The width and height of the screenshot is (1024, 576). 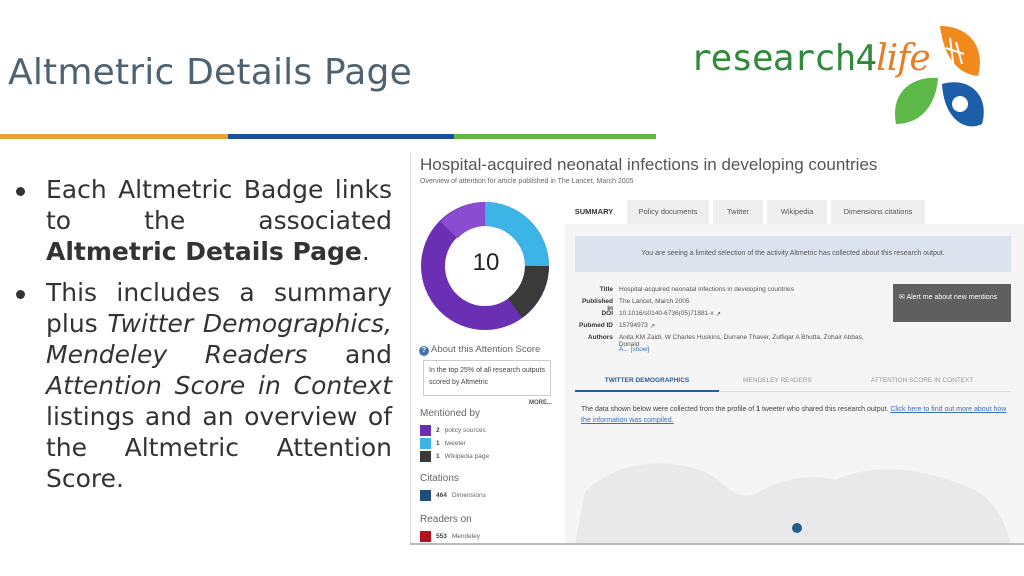 I want to click on question-icon: ?, so click(x=424, y=351).